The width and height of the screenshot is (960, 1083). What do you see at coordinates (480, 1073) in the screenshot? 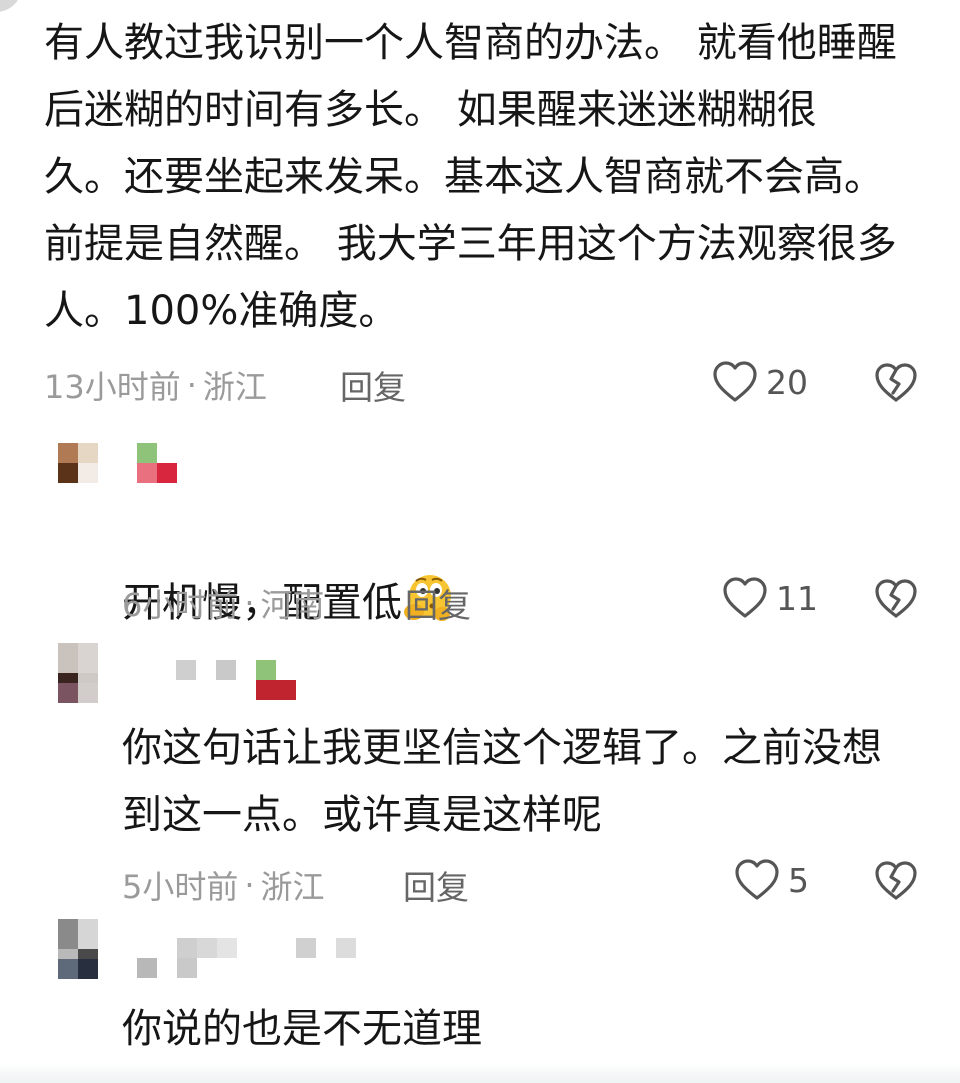
I see `bottom-fade` at bounding box center [480, 1073].